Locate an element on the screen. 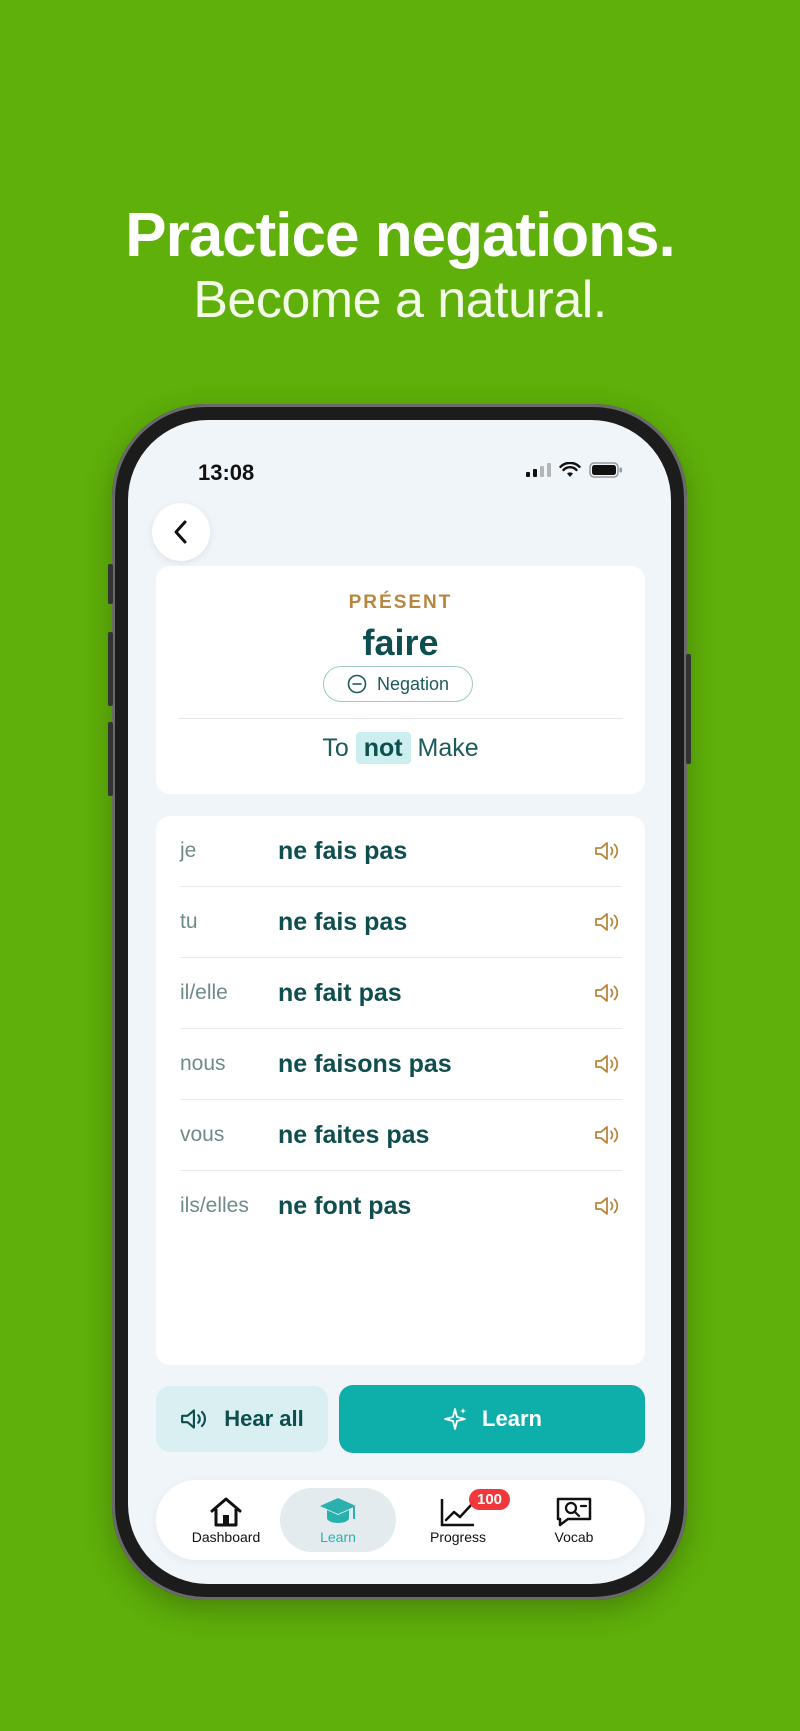  conjugated-form: ne fait pas is located at coordinates (340, 992).